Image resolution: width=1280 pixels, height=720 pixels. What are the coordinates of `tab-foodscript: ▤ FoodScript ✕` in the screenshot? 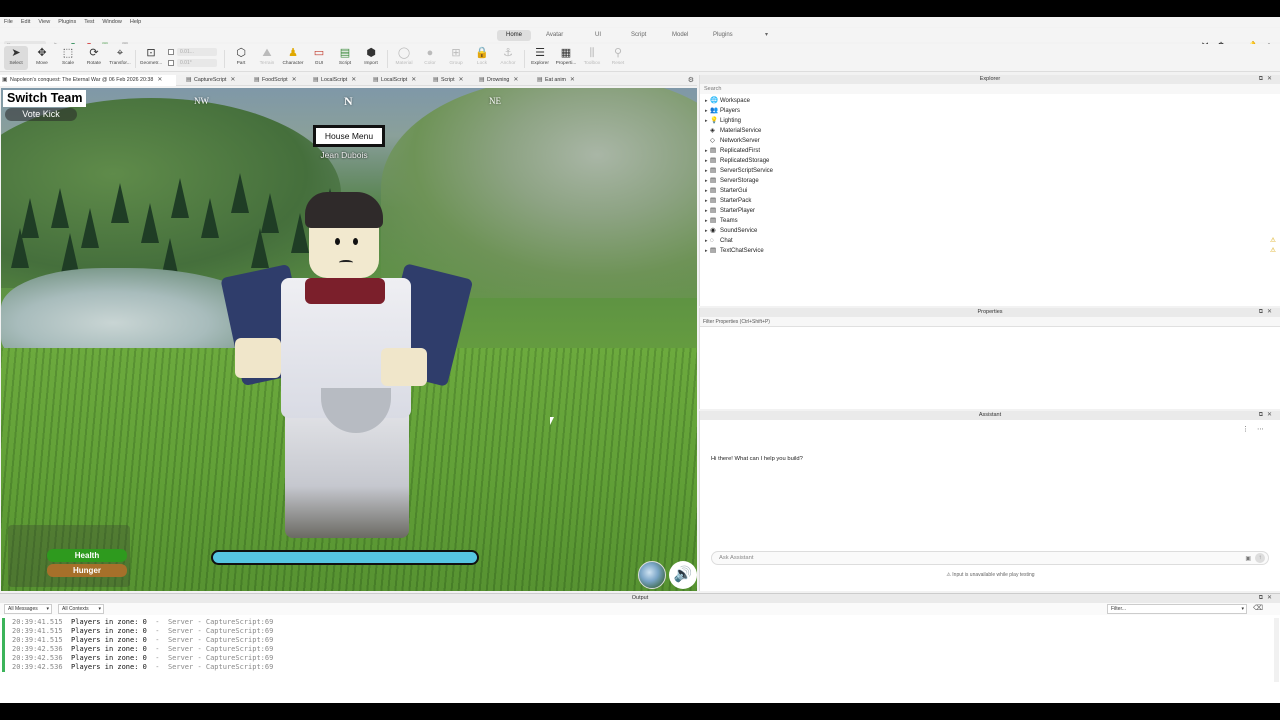 It's located at (277, 80).